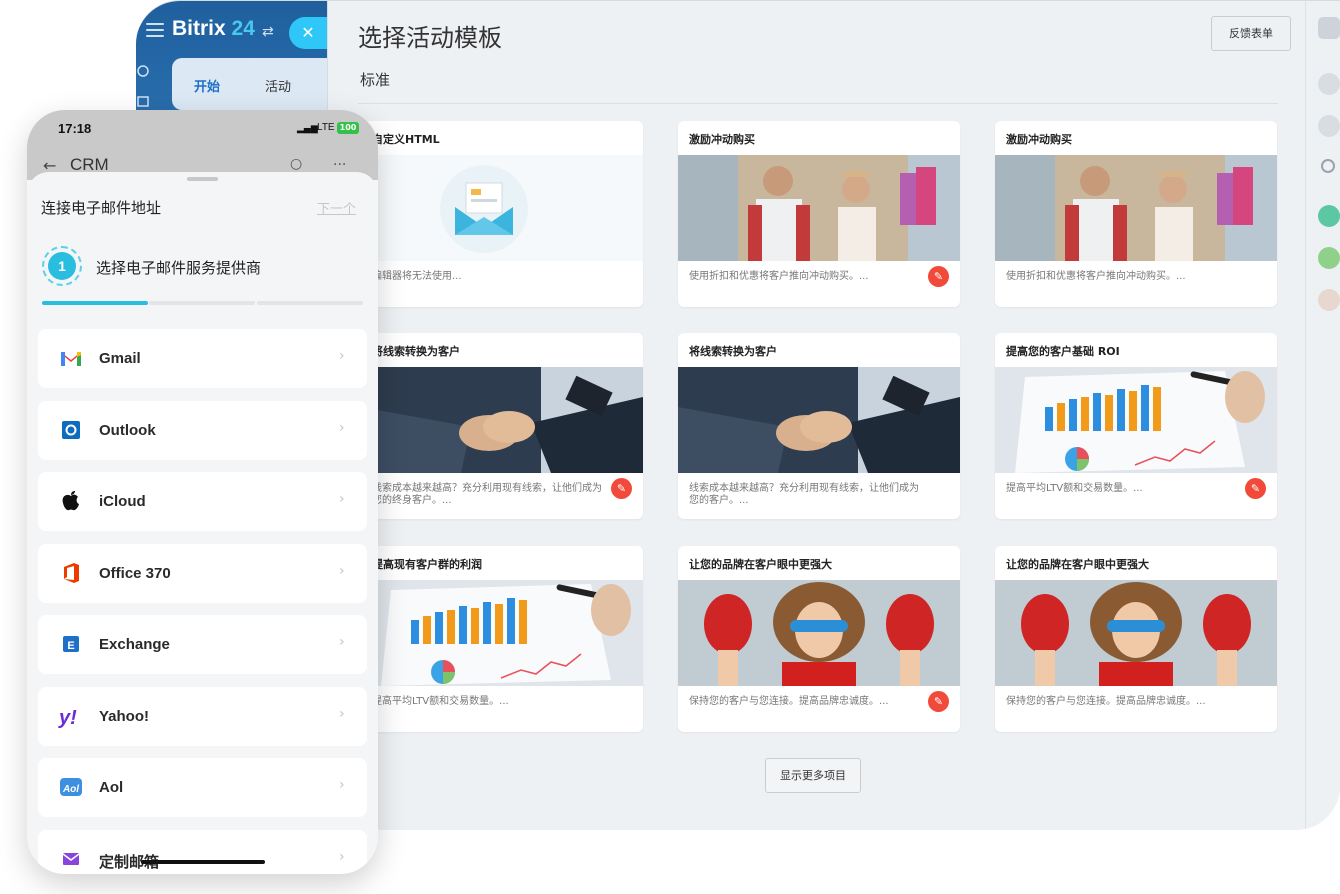 The width and height of the screenshot is (1340, 894). I want to click on home-indicator, so click(203, 862).